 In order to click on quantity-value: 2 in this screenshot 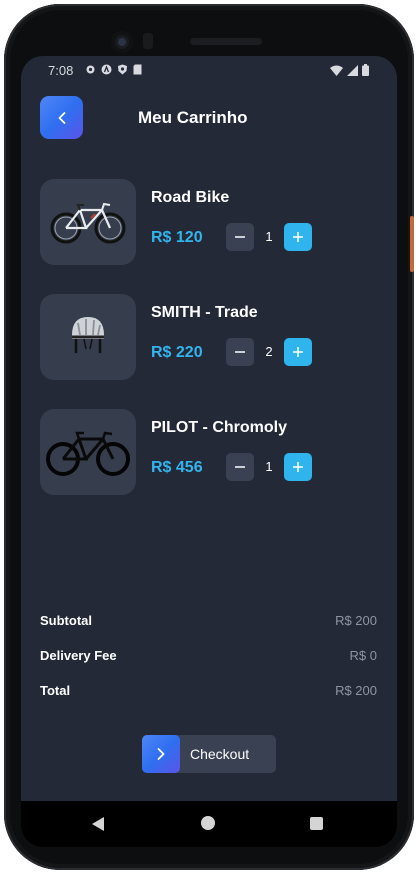, I will do `click(269, 351)`.